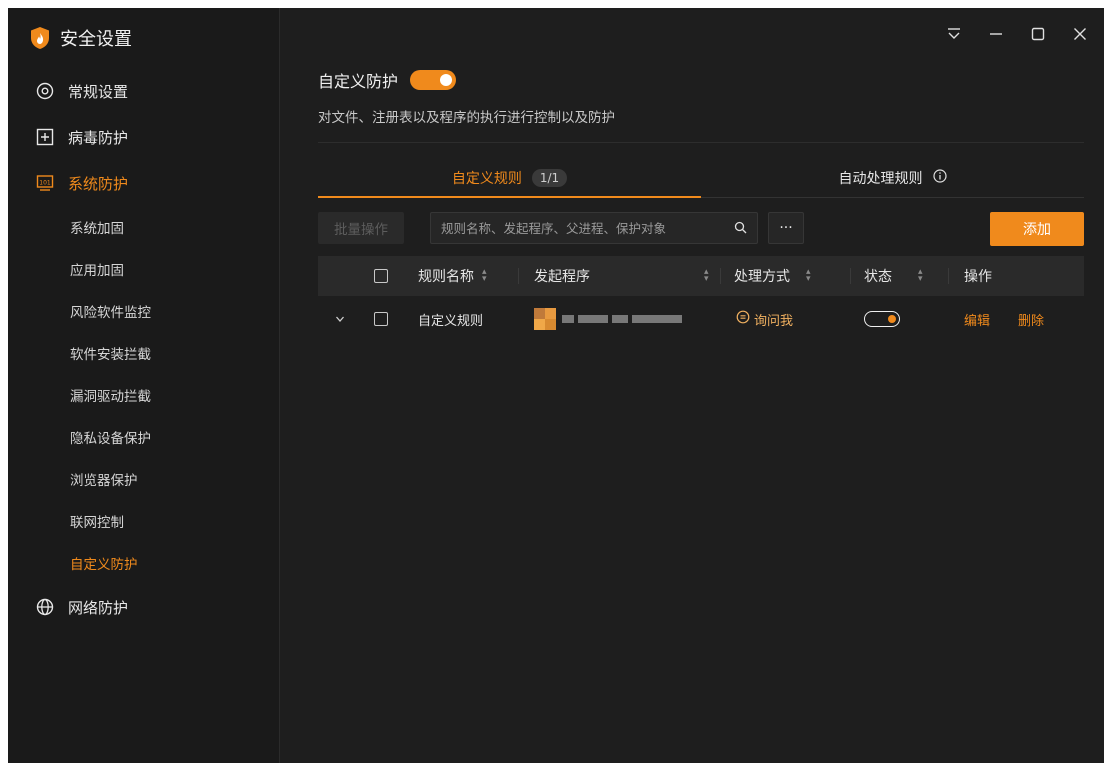 The image size is (1110, 763). What do you see at coordinates (358, 81) in the screenshot?
I see `page-title: 自定义防护` at bounding box center [358, 81].